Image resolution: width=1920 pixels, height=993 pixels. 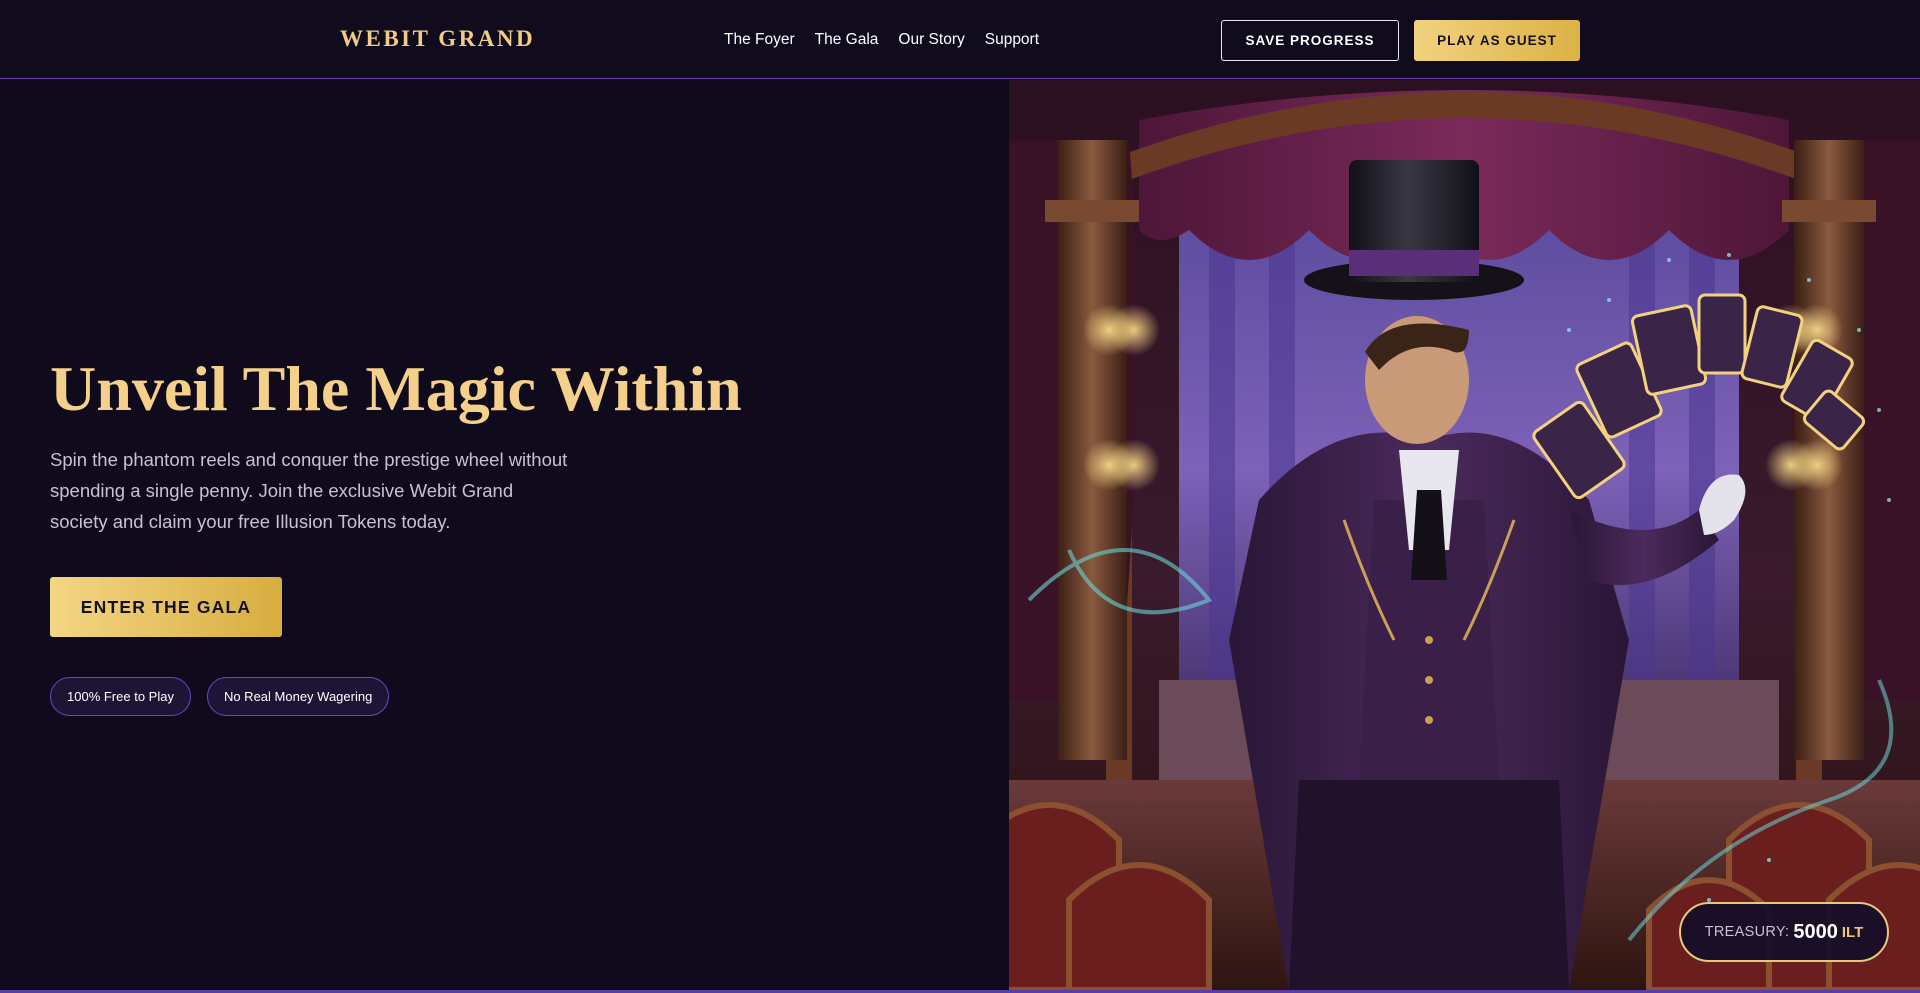 I want to click on nav-link-support: Support, so click(x=1012, y=40).